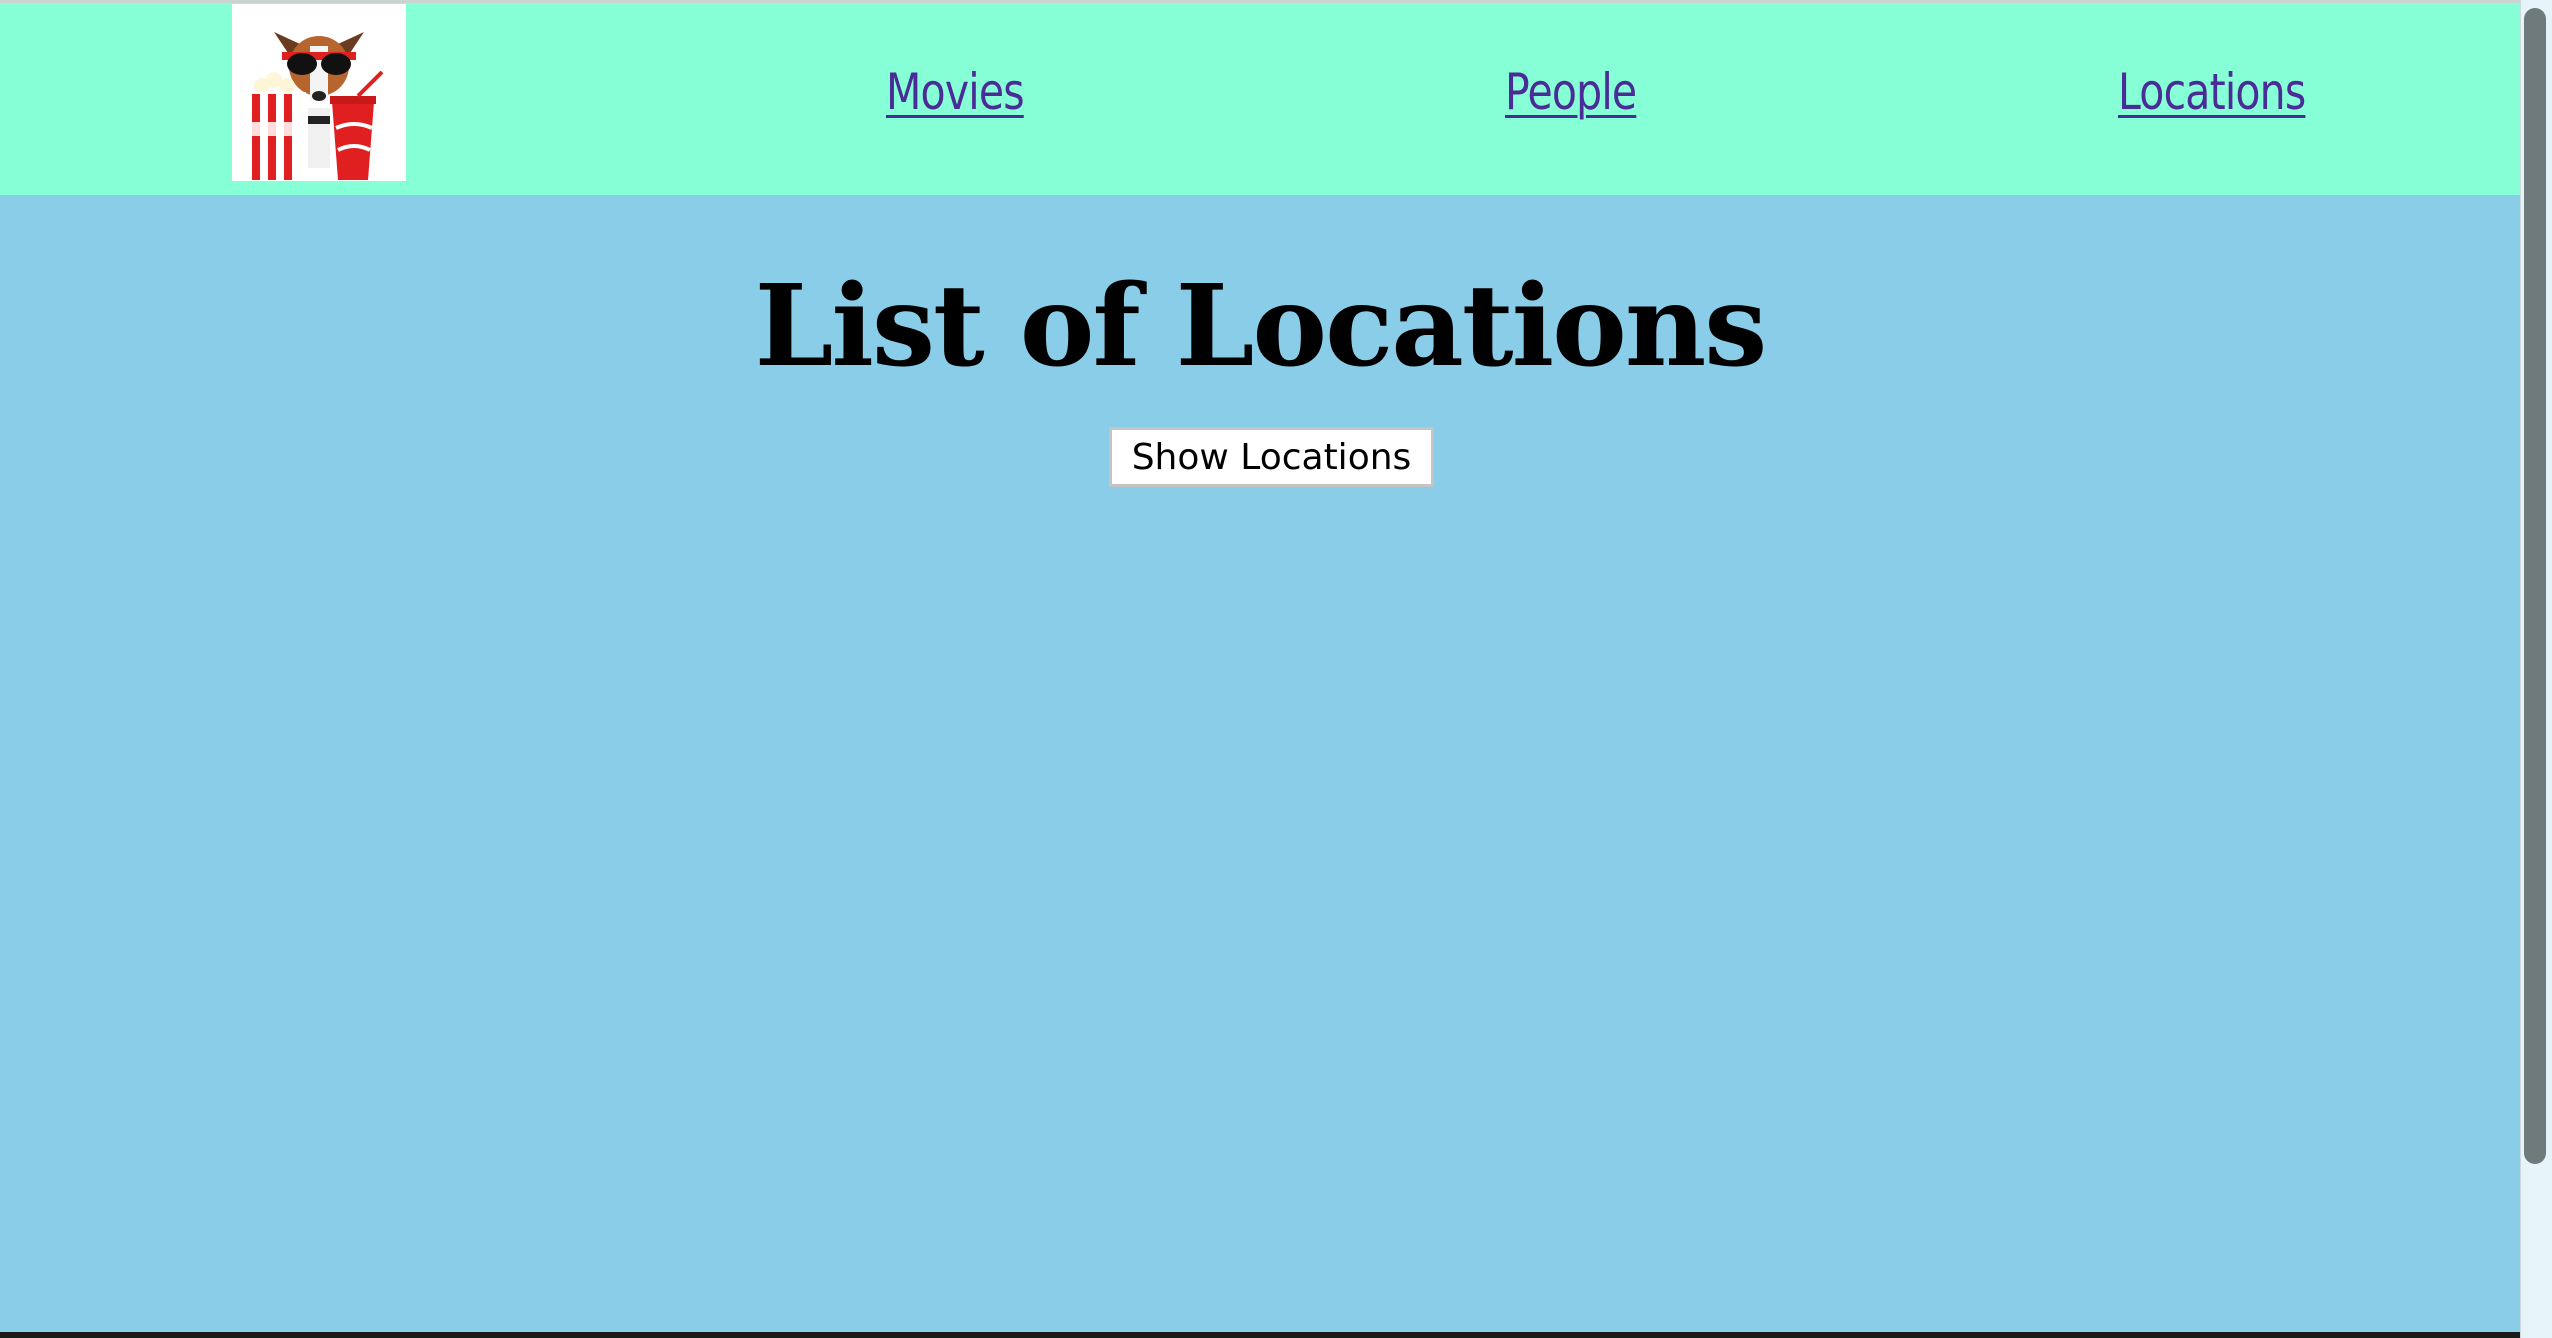 The image size is (2552, 1338). I want to click on top-navbar: Movies People Locations, so click(1260, 99).